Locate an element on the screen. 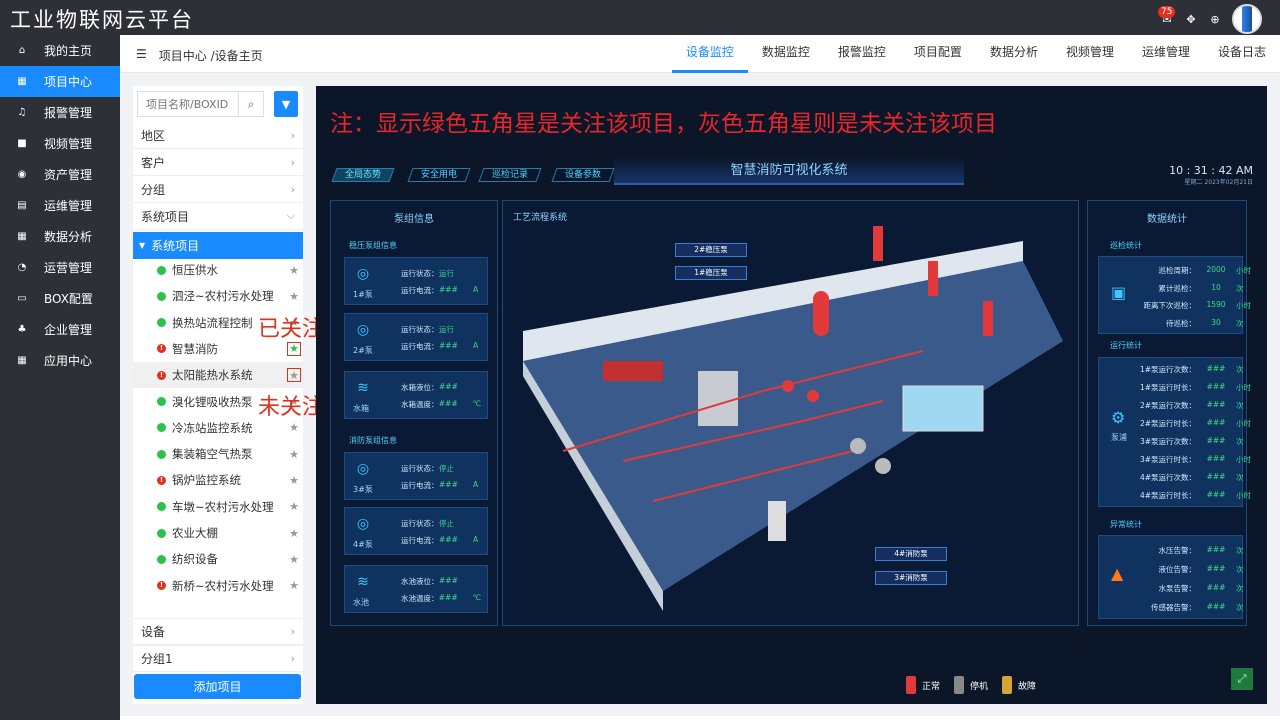  sidebar-item: ▦ 数据分析 is located at coordinates (60, 236).